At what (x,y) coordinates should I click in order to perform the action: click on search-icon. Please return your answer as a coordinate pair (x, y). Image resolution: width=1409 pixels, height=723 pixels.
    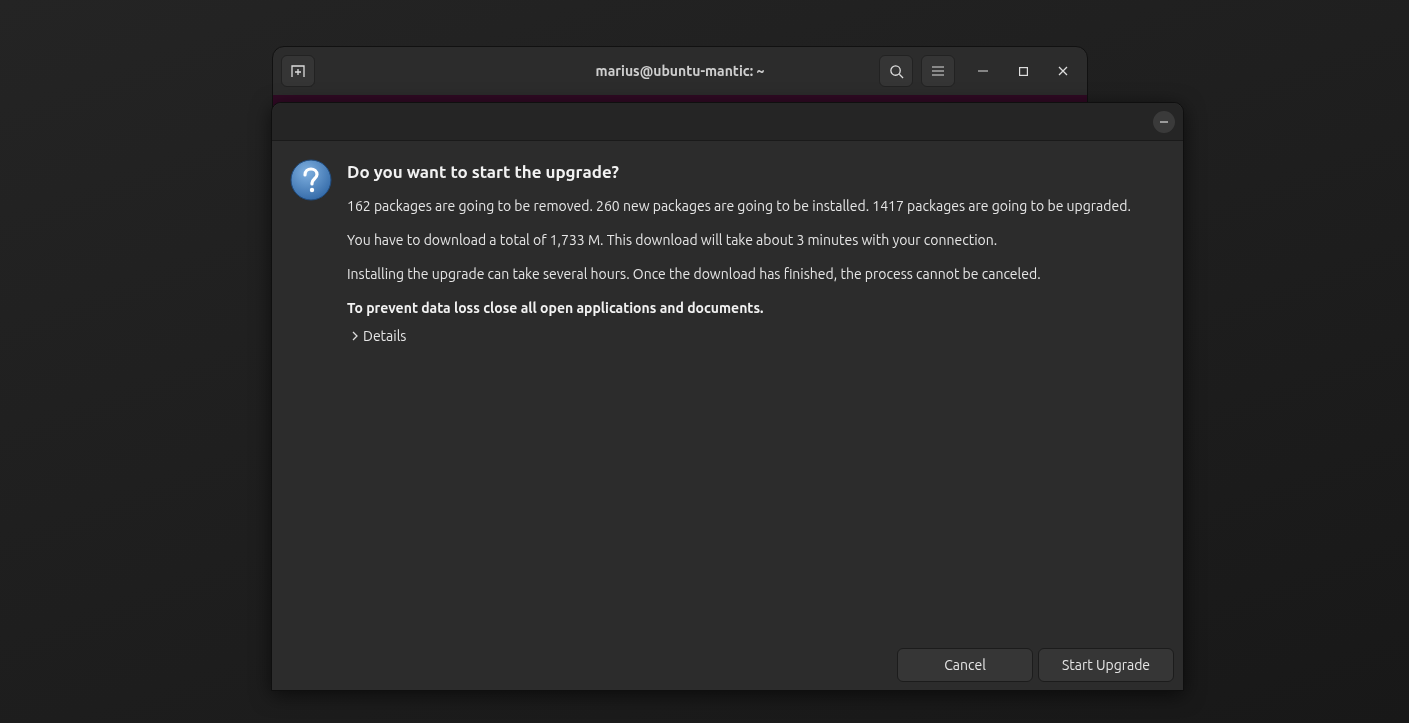
    Looking at the image, I should click on (896, 71).